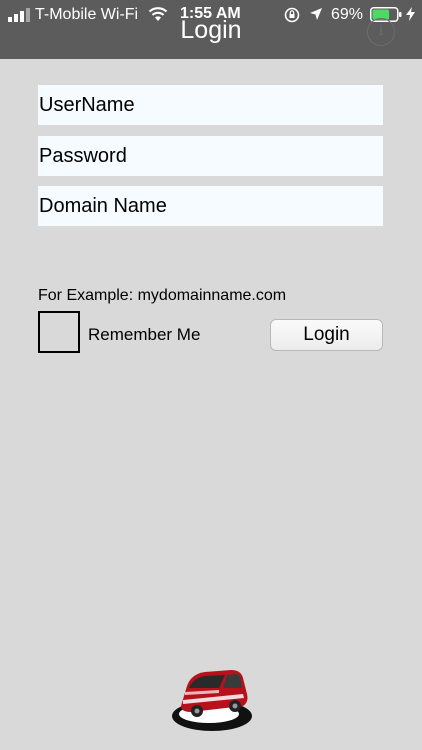 Image resolution: width=422 pixels, height=750 pixels. Describe the element at coordinates (144, 335) in the screenshot. I see `remember-me-label: Remember Me` at that location.